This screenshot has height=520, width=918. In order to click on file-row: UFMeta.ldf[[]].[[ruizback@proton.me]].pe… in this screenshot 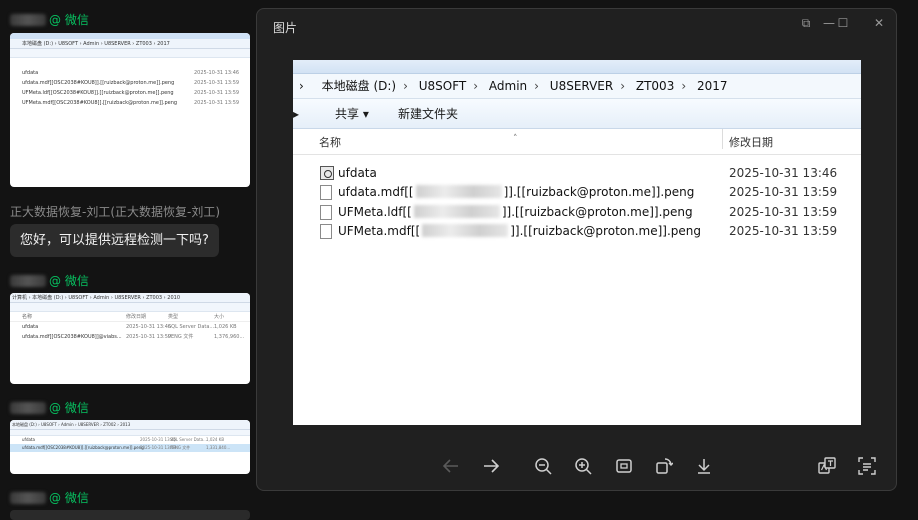, I will do `click(589, 212)`.